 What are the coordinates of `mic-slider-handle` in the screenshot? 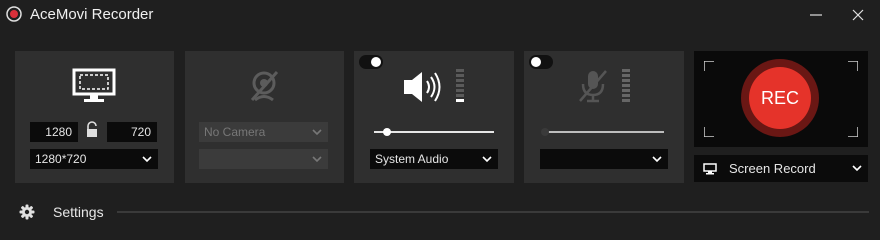 It's located at (545, 132).